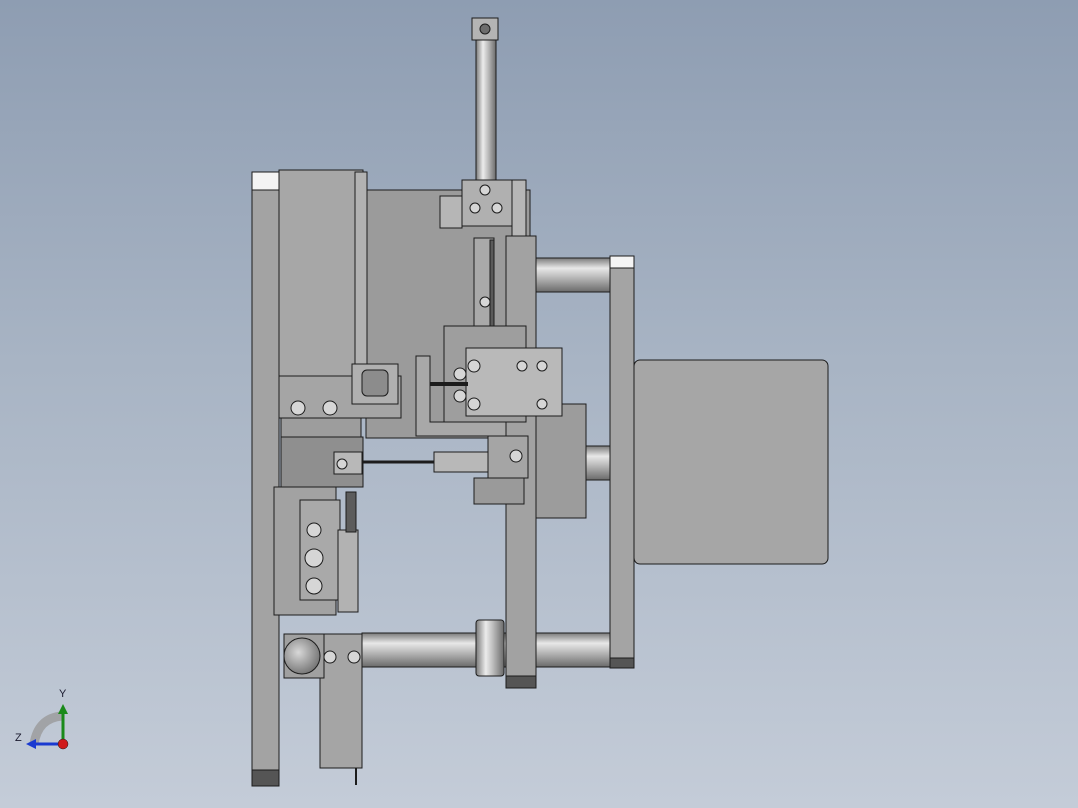 This screenshot has width=1078, height=808. I want to click on triad-arc, so click(46, 728).